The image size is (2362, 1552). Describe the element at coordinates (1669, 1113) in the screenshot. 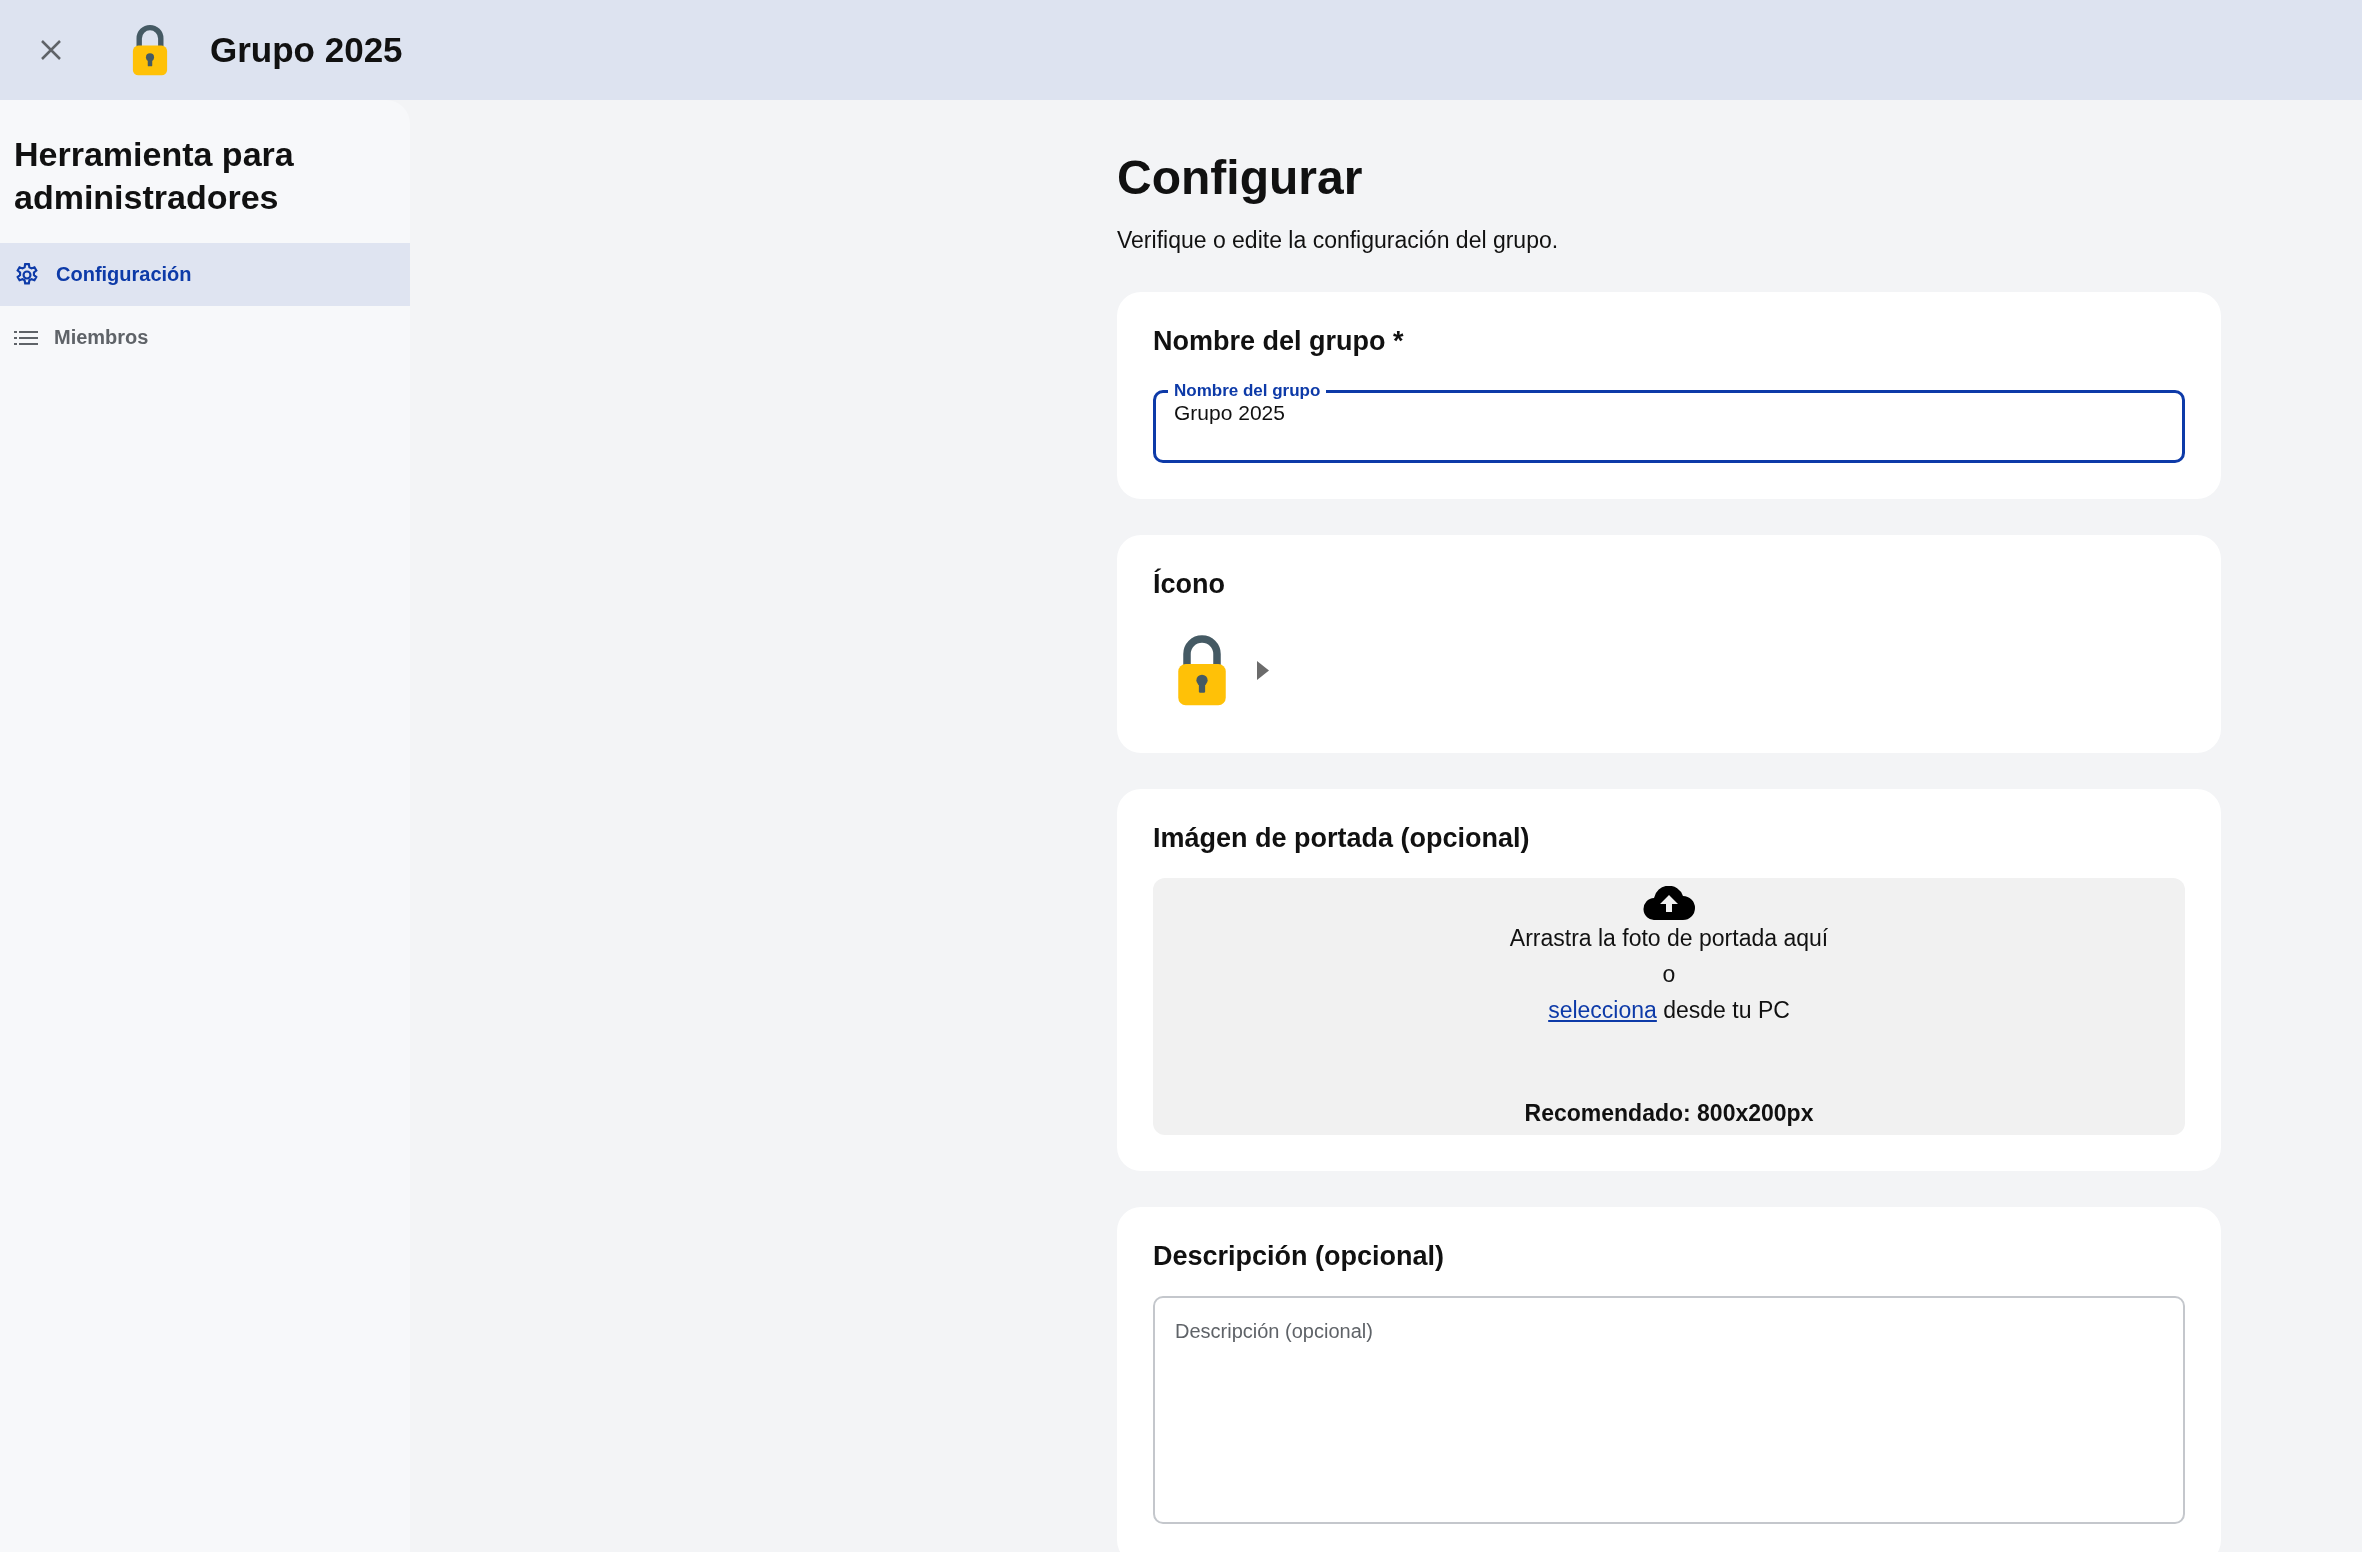

I see `recommended-size: Recomendado: 800x200px` at that location.